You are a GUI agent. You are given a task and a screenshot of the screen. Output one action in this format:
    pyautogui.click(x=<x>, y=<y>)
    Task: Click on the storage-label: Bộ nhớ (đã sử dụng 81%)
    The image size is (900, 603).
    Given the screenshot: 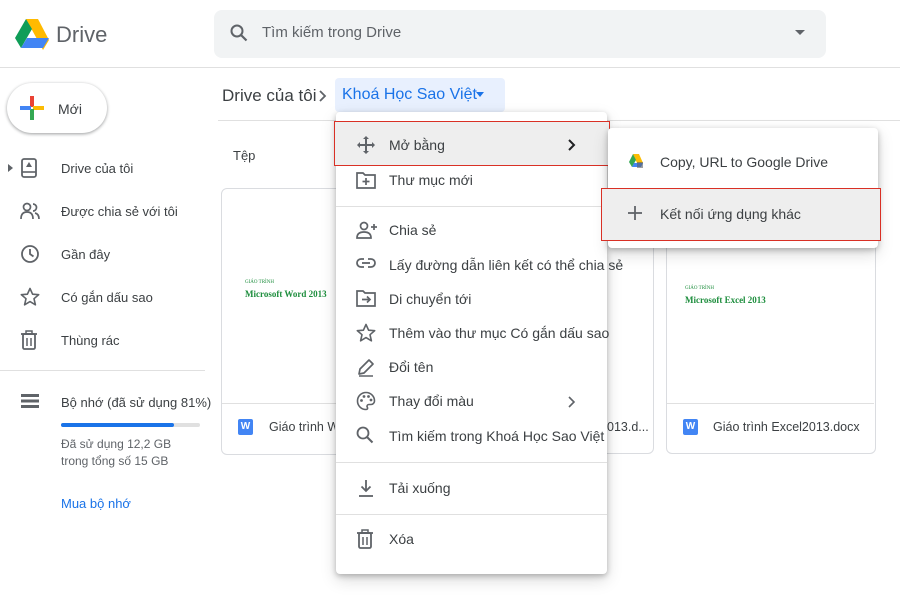 What is the action you would take?
    pyautogui.click(x=136, y=402)
    